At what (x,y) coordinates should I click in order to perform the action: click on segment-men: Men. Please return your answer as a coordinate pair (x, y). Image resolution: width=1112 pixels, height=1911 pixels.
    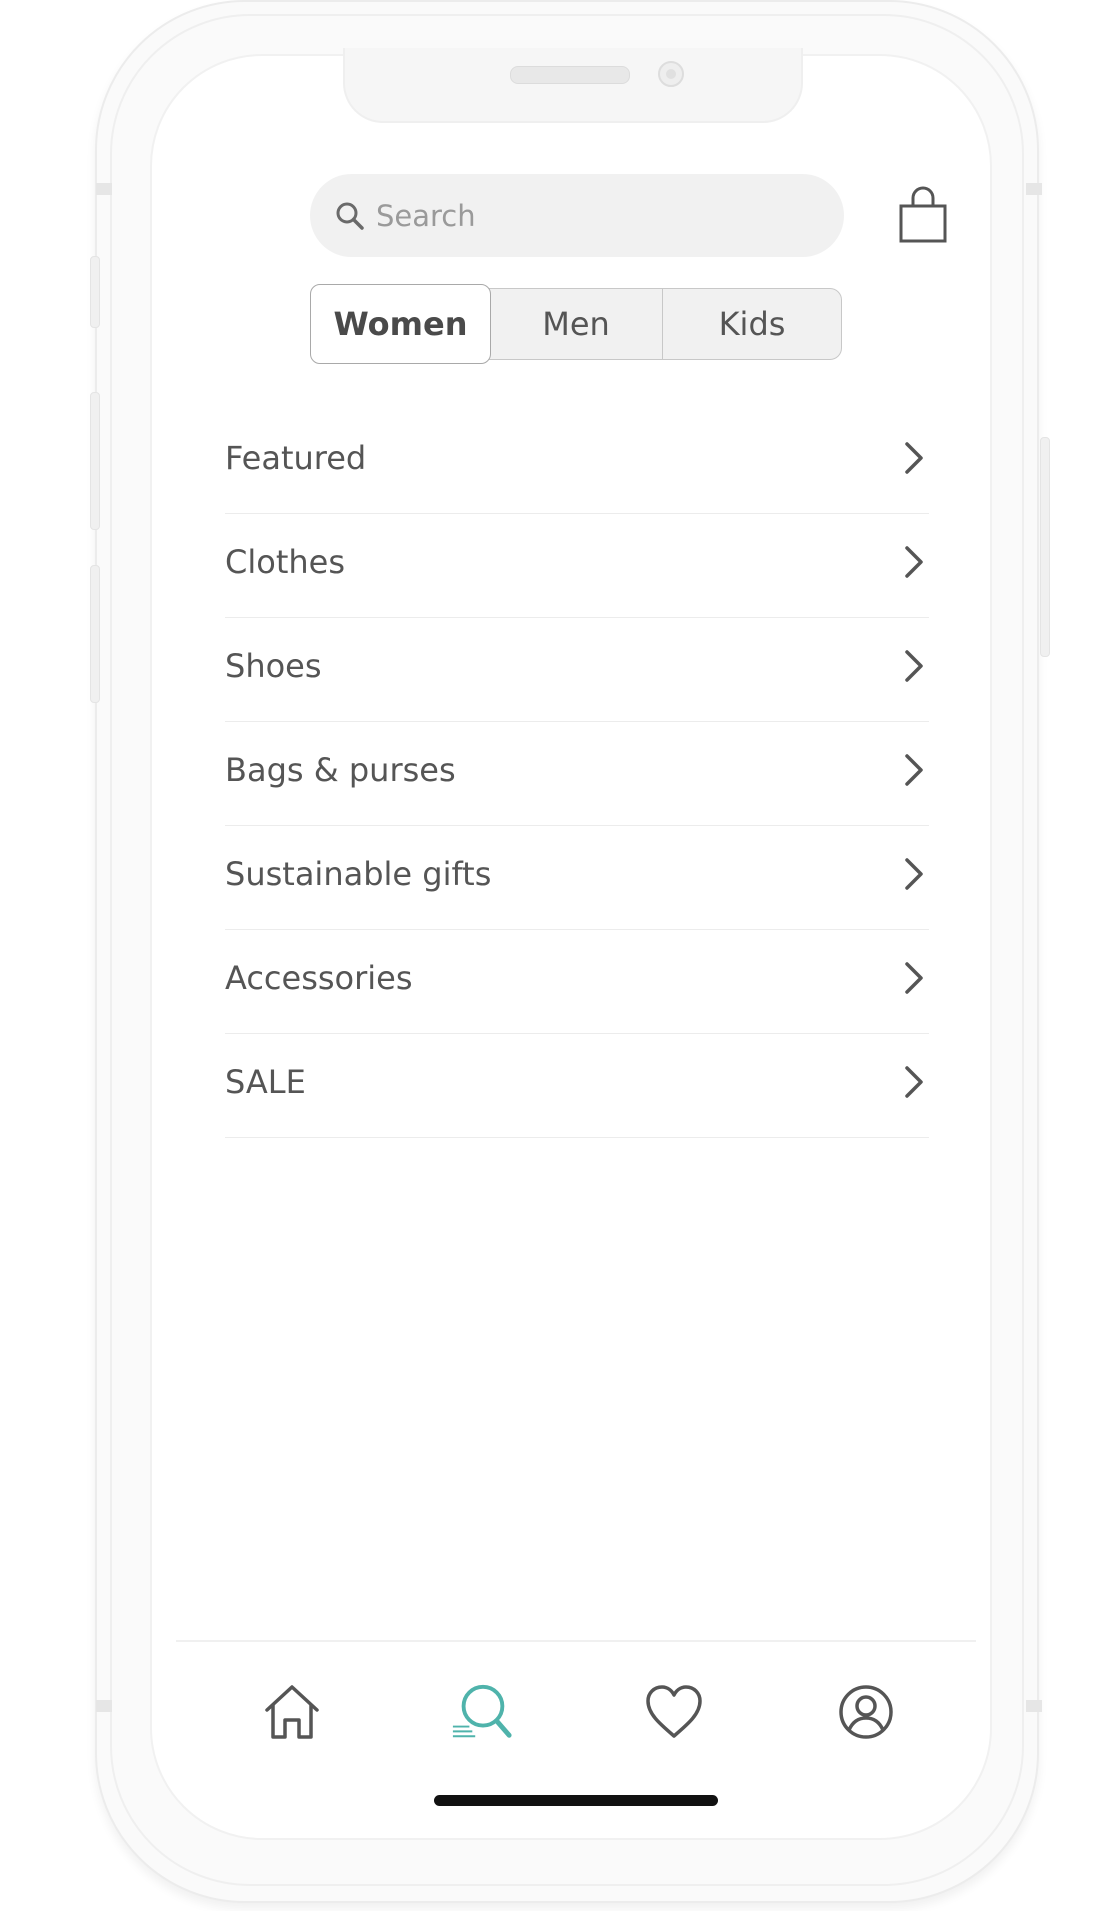
    Looking at the image, I should click on (576, 324).